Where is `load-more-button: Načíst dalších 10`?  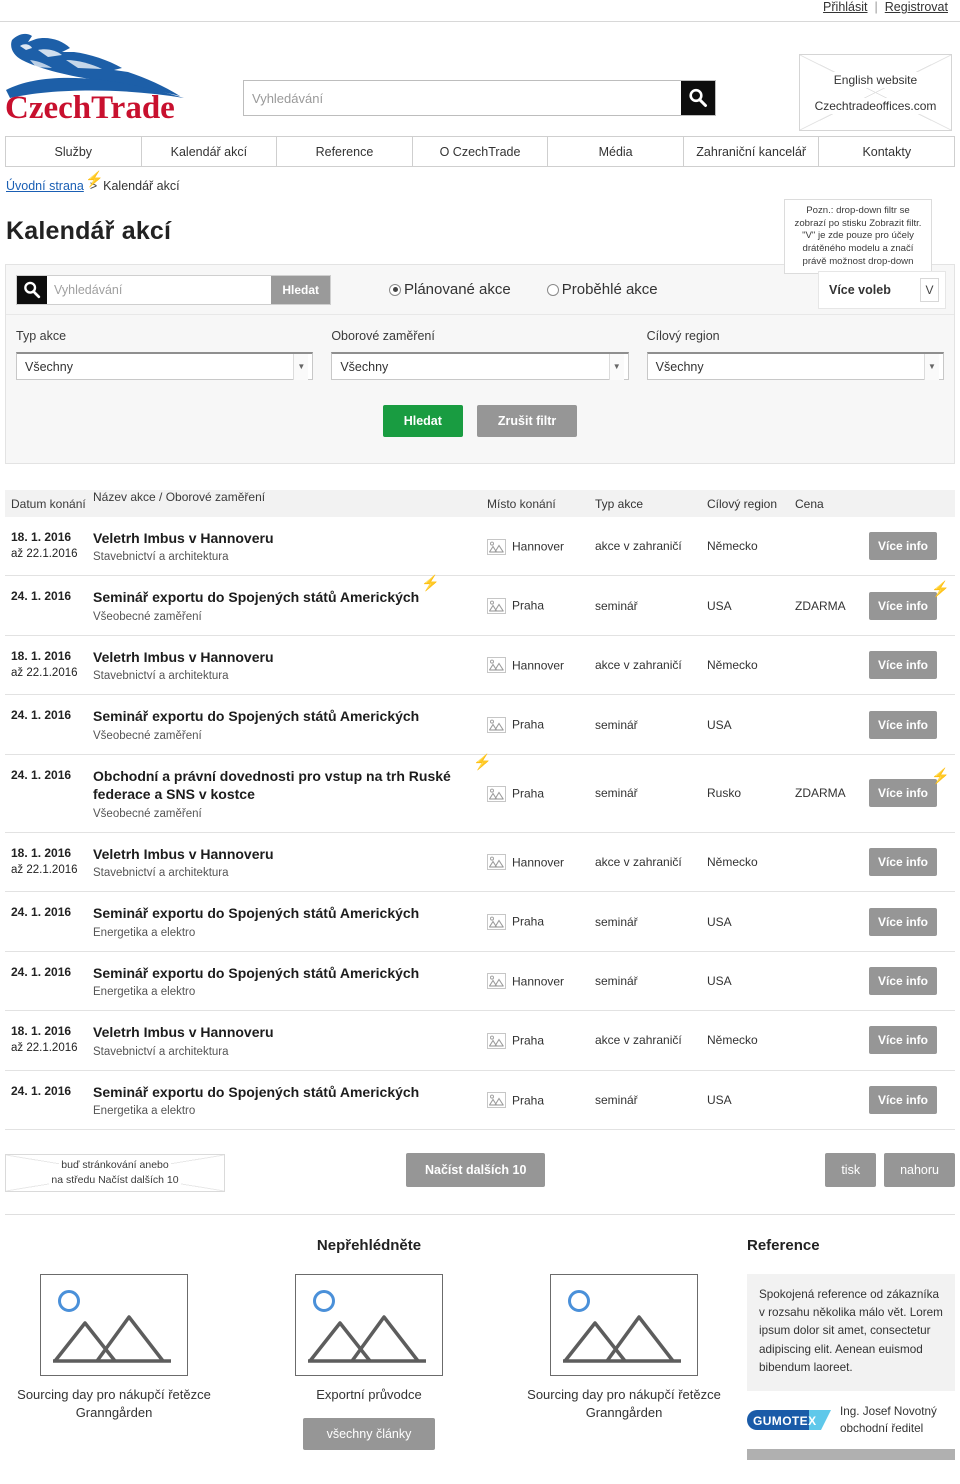
load-more-button: Načíst dalších 10 is located at coordinates (476, 1170).